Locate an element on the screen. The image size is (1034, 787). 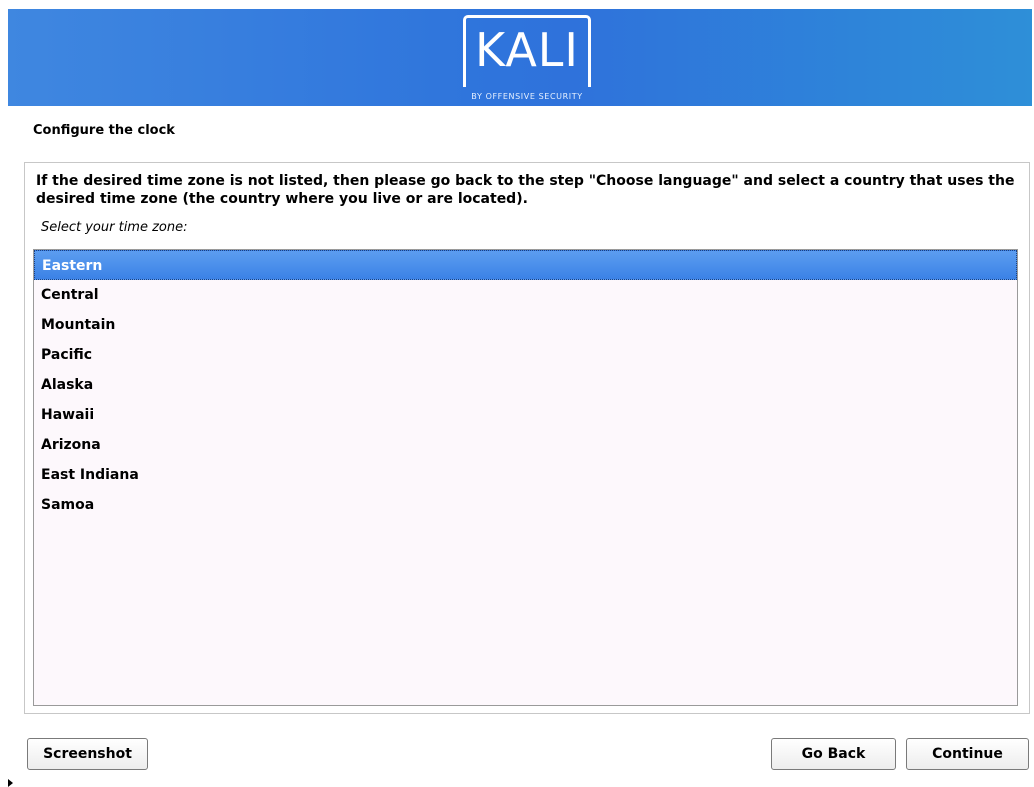
list-item: Mountain is located at coordinates (525, 325).